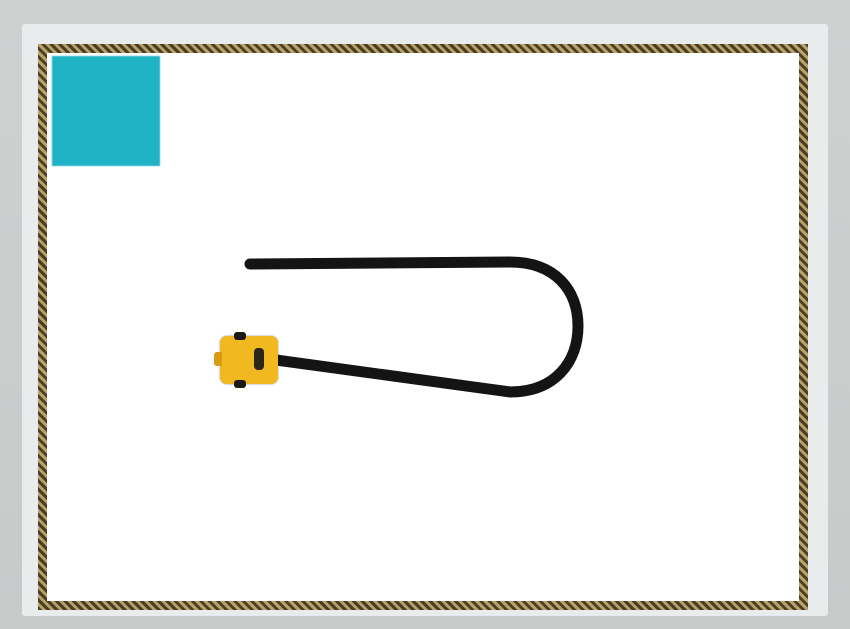 The image size is (850, 629). Describe the element at coordinates (259, 359) in the screenshot. I see `robot-sensor-icon` at that location.